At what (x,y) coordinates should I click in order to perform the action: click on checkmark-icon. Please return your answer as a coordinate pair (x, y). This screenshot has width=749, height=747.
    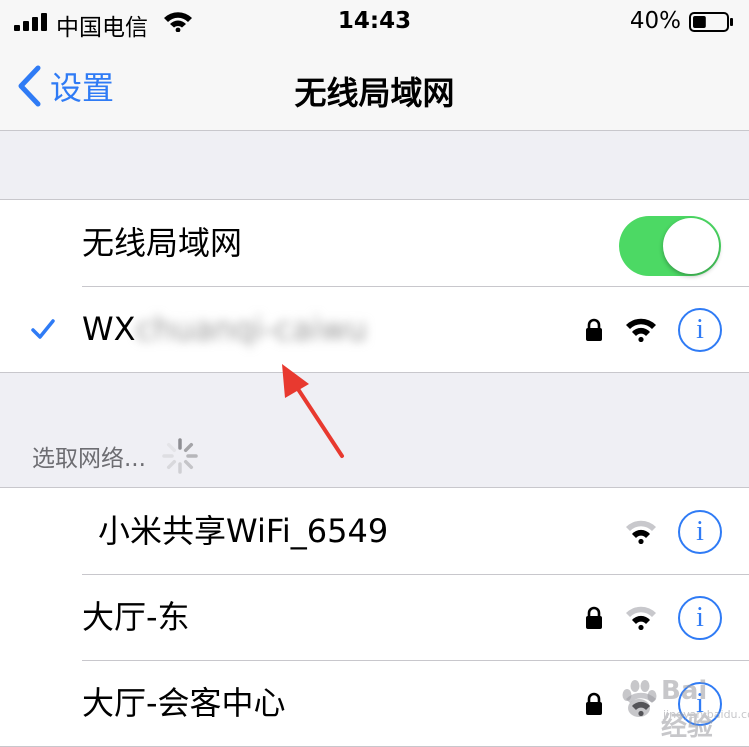
    Looking at the image, I should click on (43, 329).